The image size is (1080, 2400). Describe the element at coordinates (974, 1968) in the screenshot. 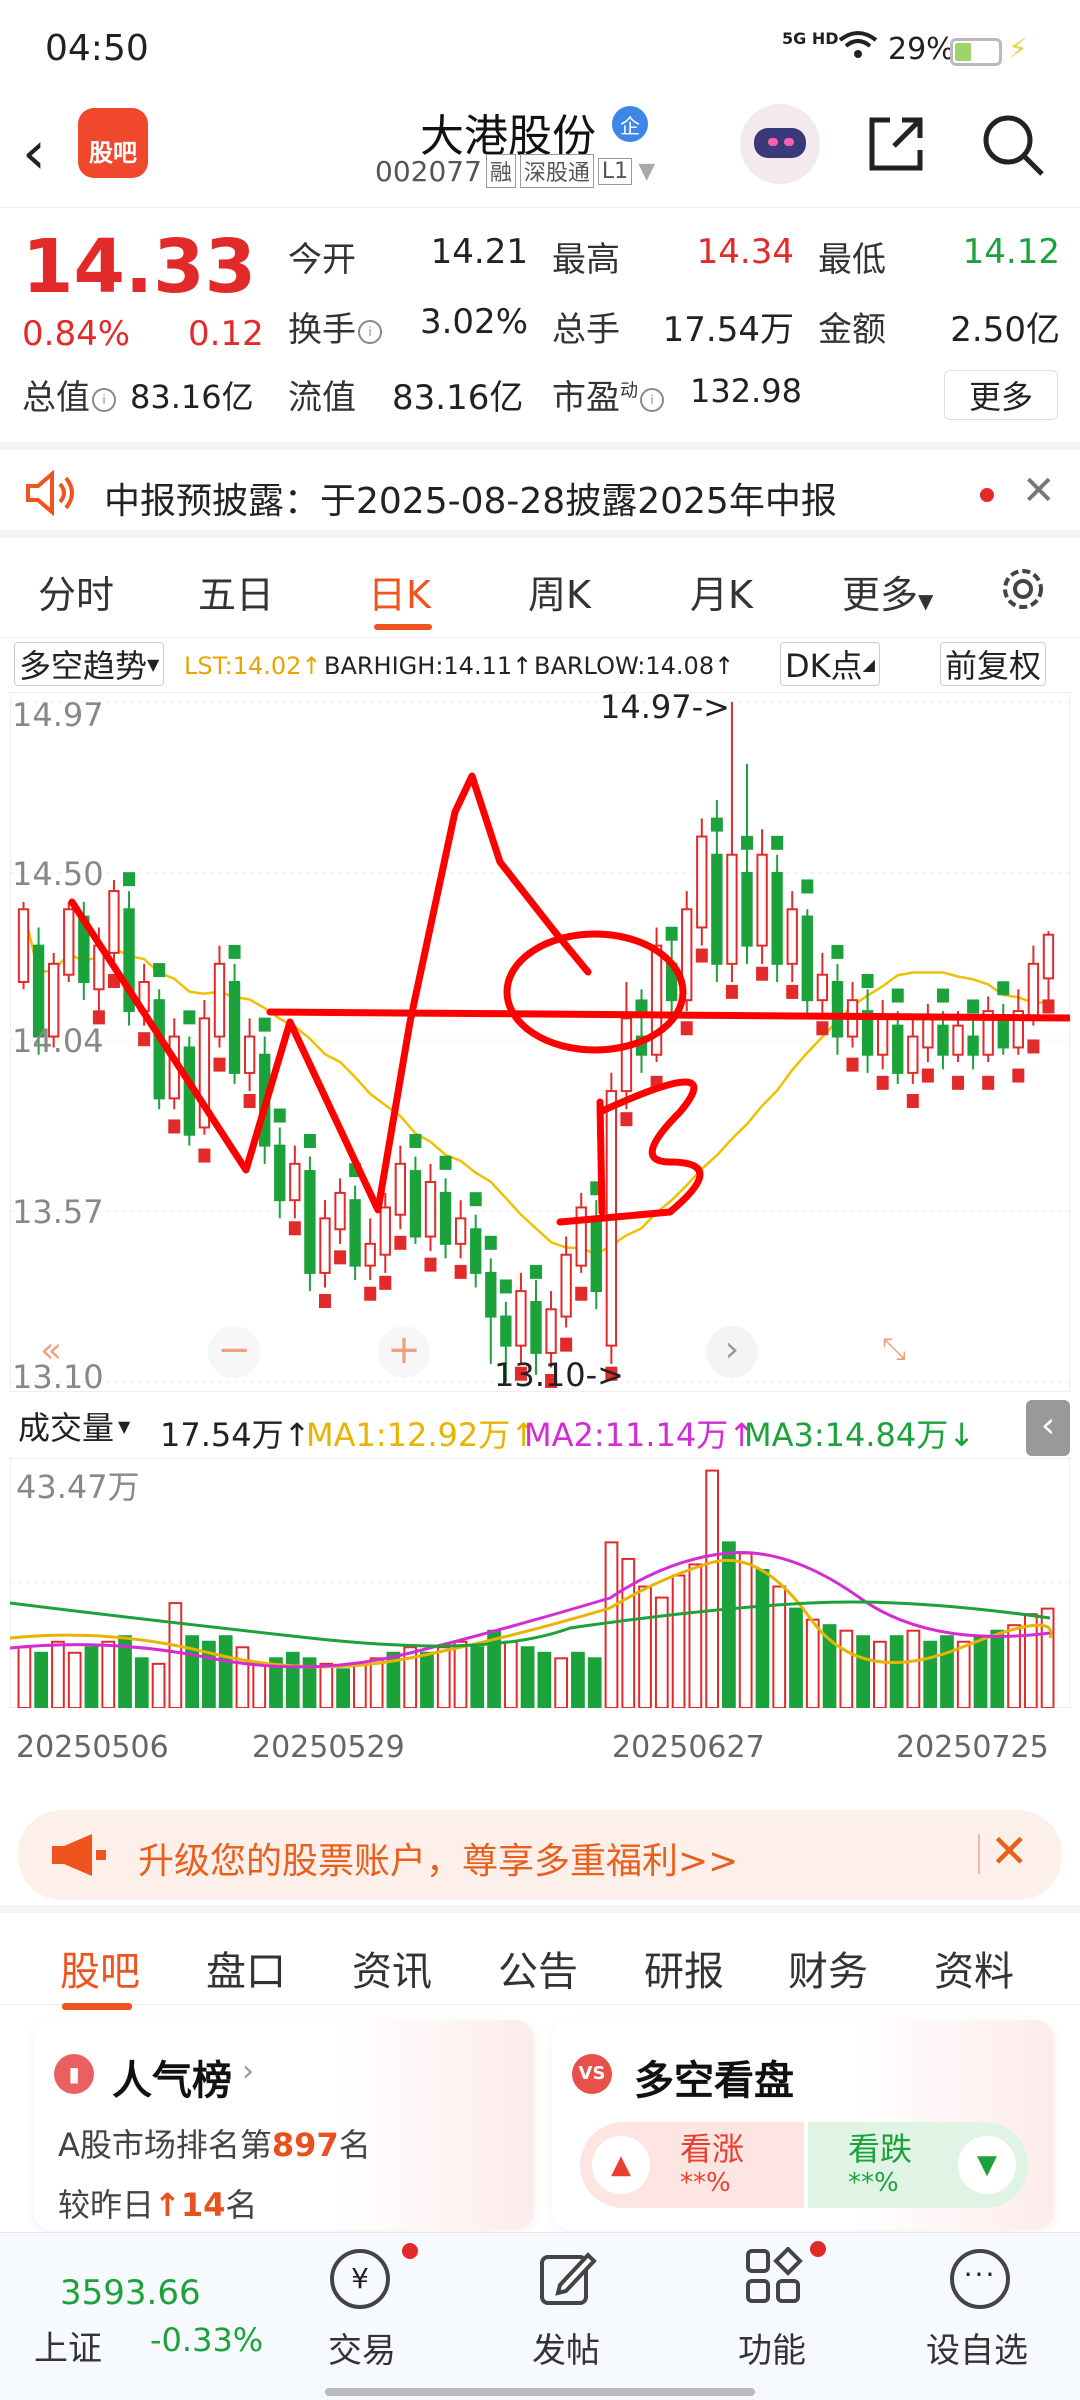

I see `tab-profile: 资料` at that location.